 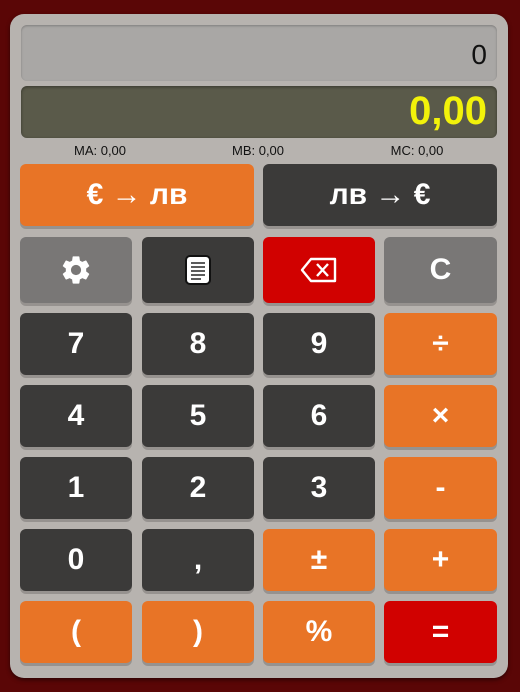 I want to click on plus-minus-button: ±, so click(x=319, y=560).